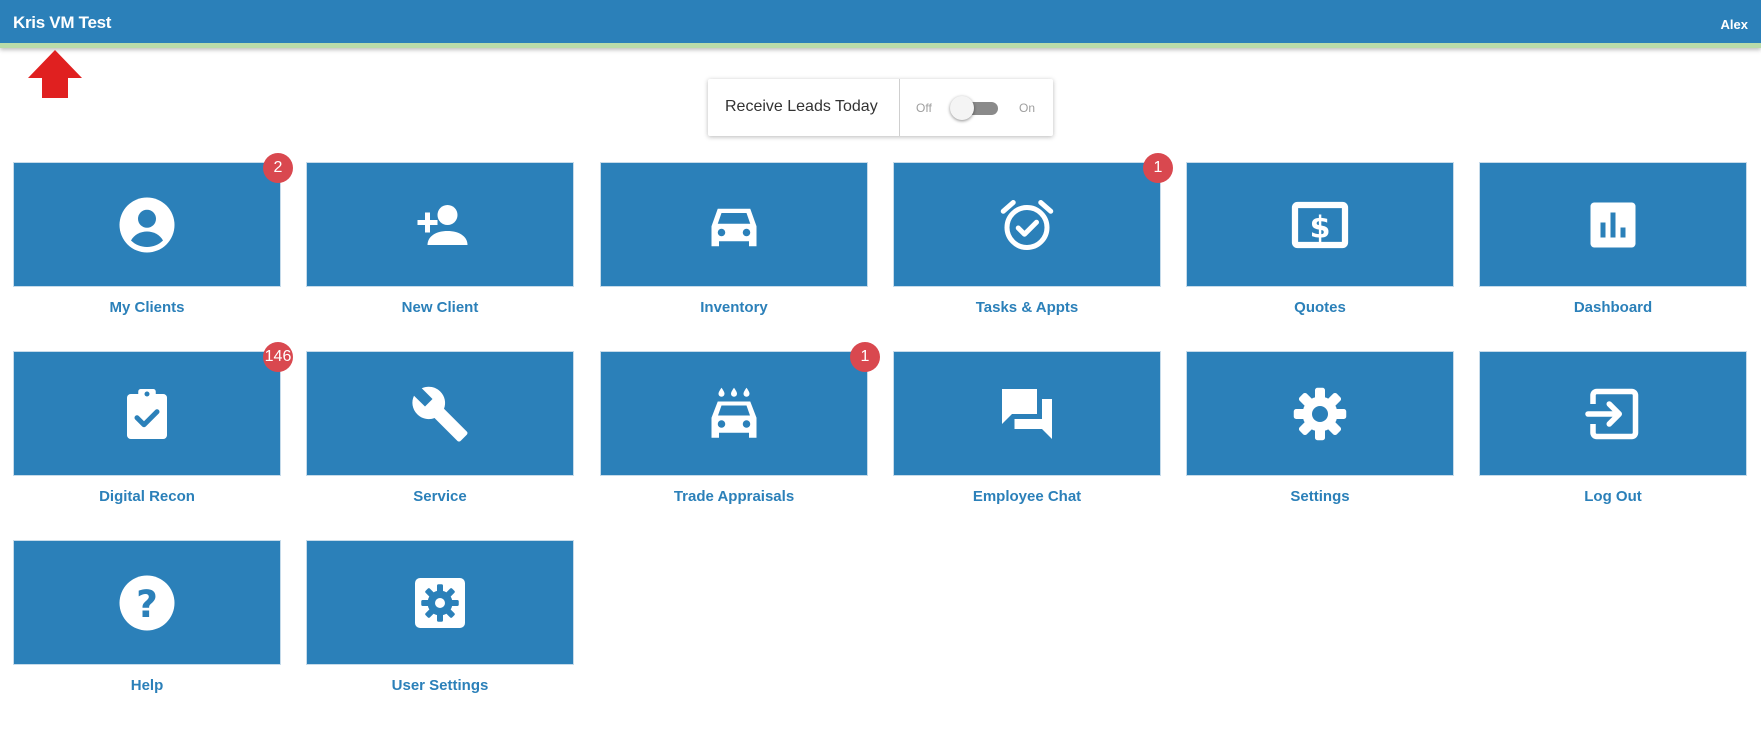 Image resolution: width=1761 pixels, height=730 pixels. I want to click on car-wash-icon, so click(734, 412).